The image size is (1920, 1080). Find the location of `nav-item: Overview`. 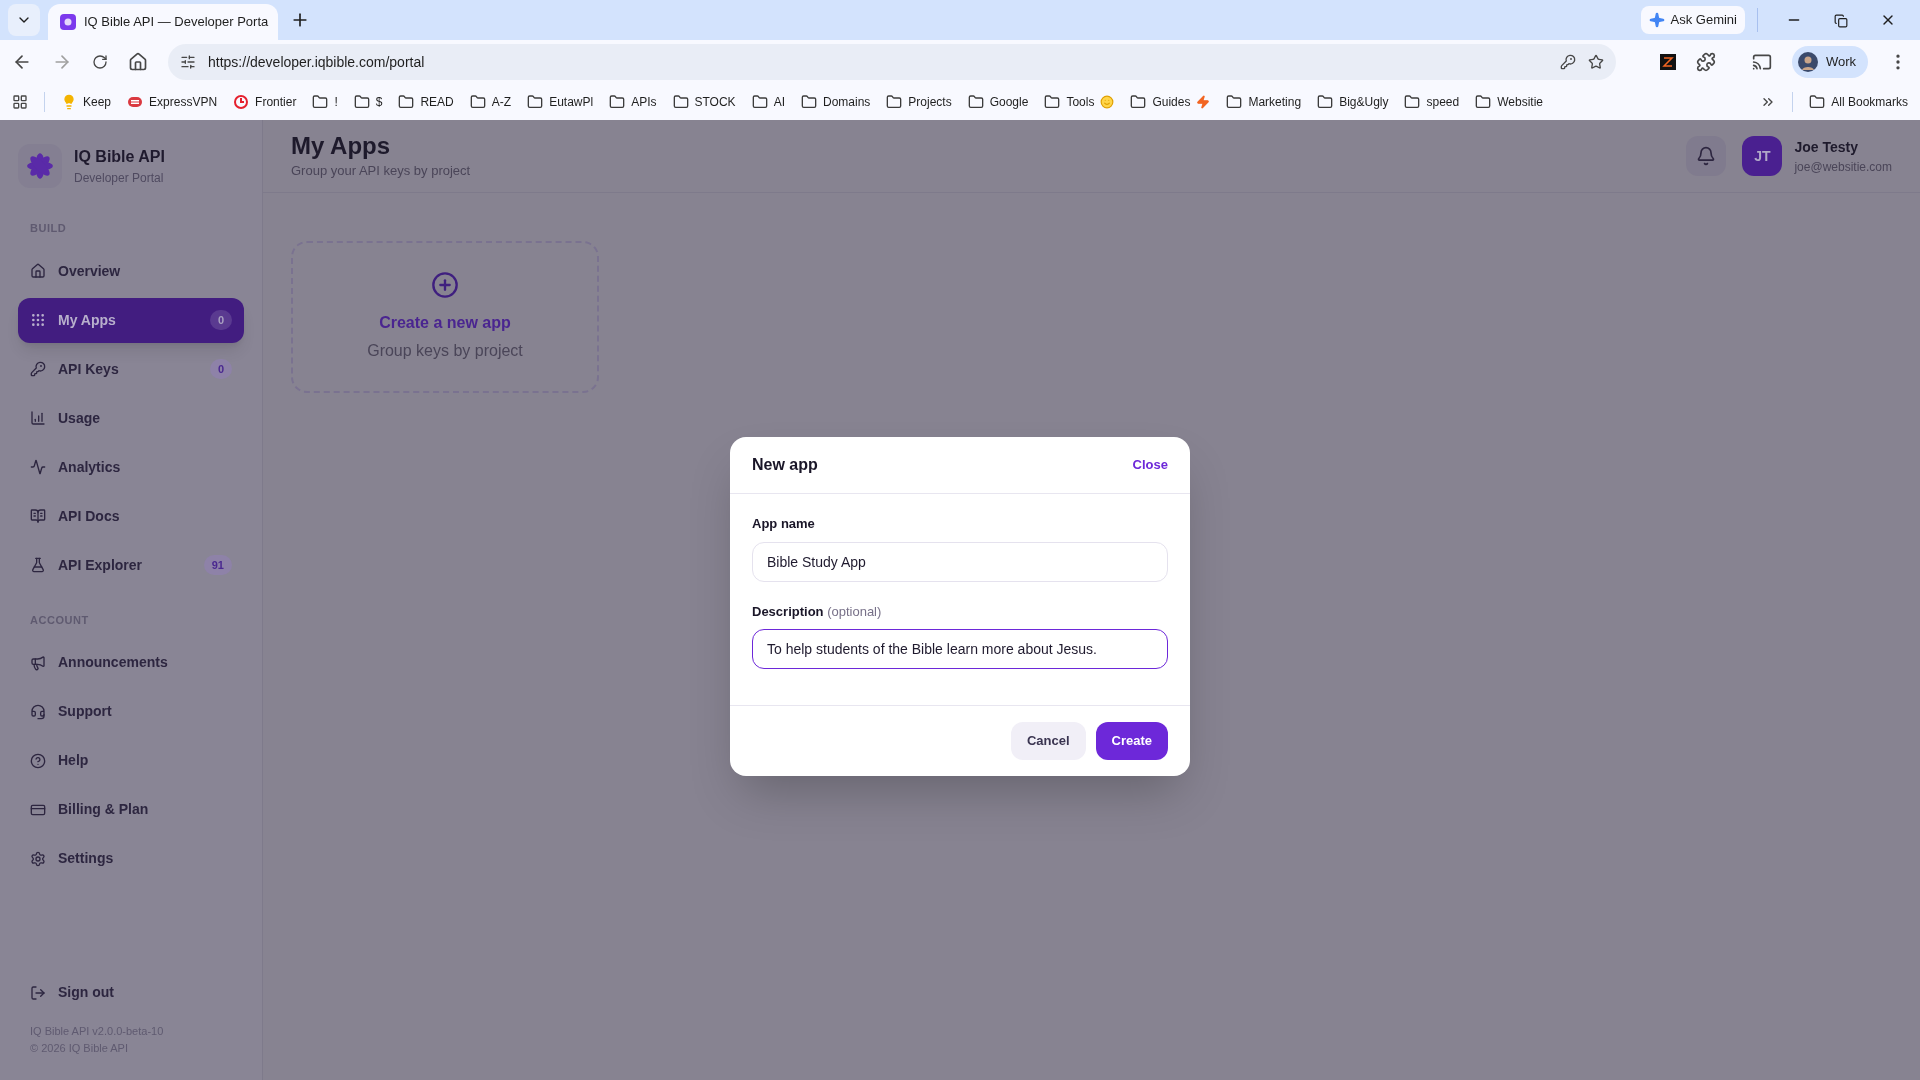

nav-item: Overview is located at coordinates (131, 271).